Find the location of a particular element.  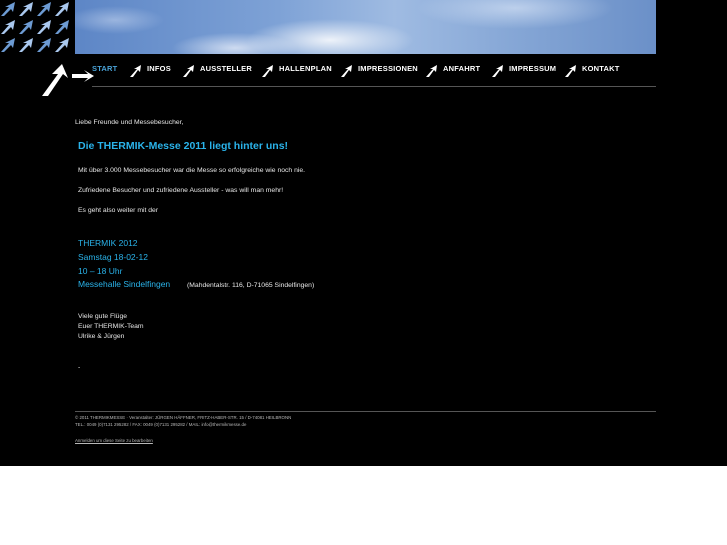

nav-label: INFOS is located at coordinates (159, 68).